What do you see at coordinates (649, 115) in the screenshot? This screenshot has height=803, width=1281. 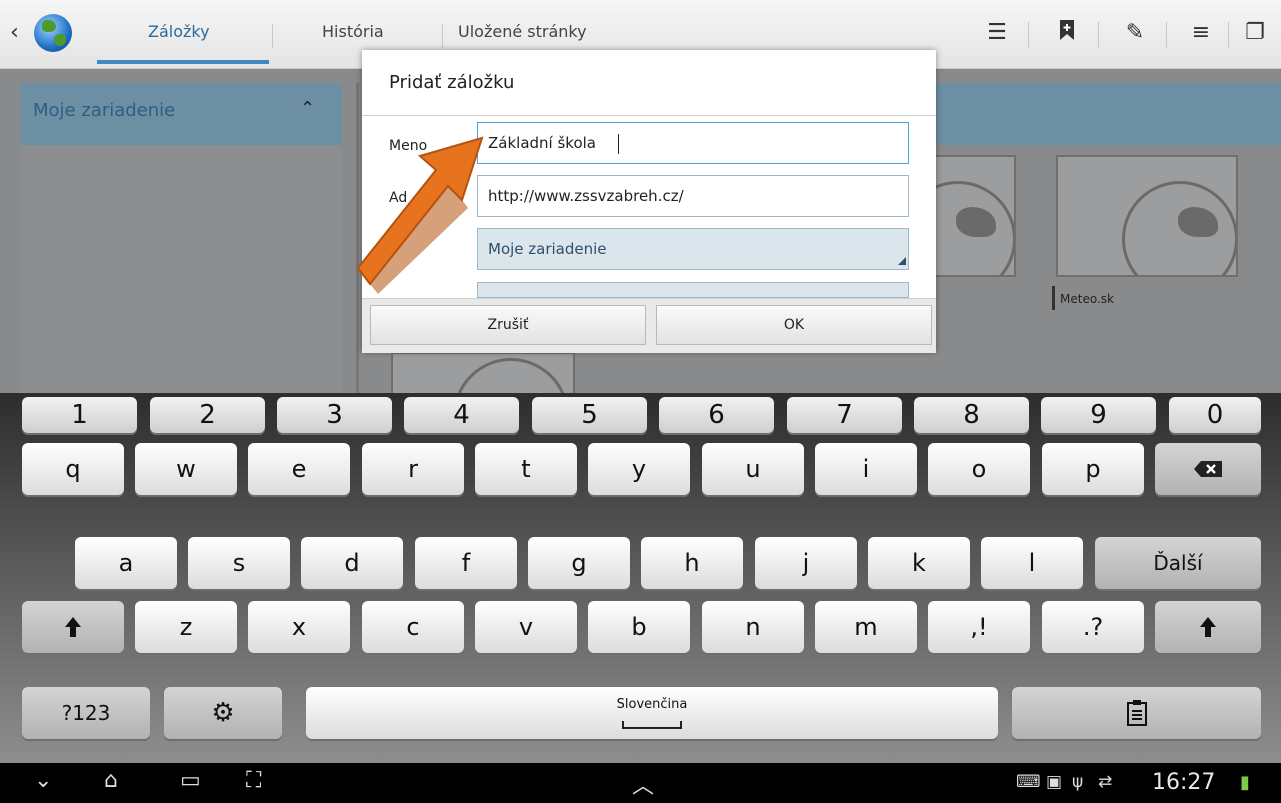 I see `dialog-title-divider` at bounding box center [649, 115].